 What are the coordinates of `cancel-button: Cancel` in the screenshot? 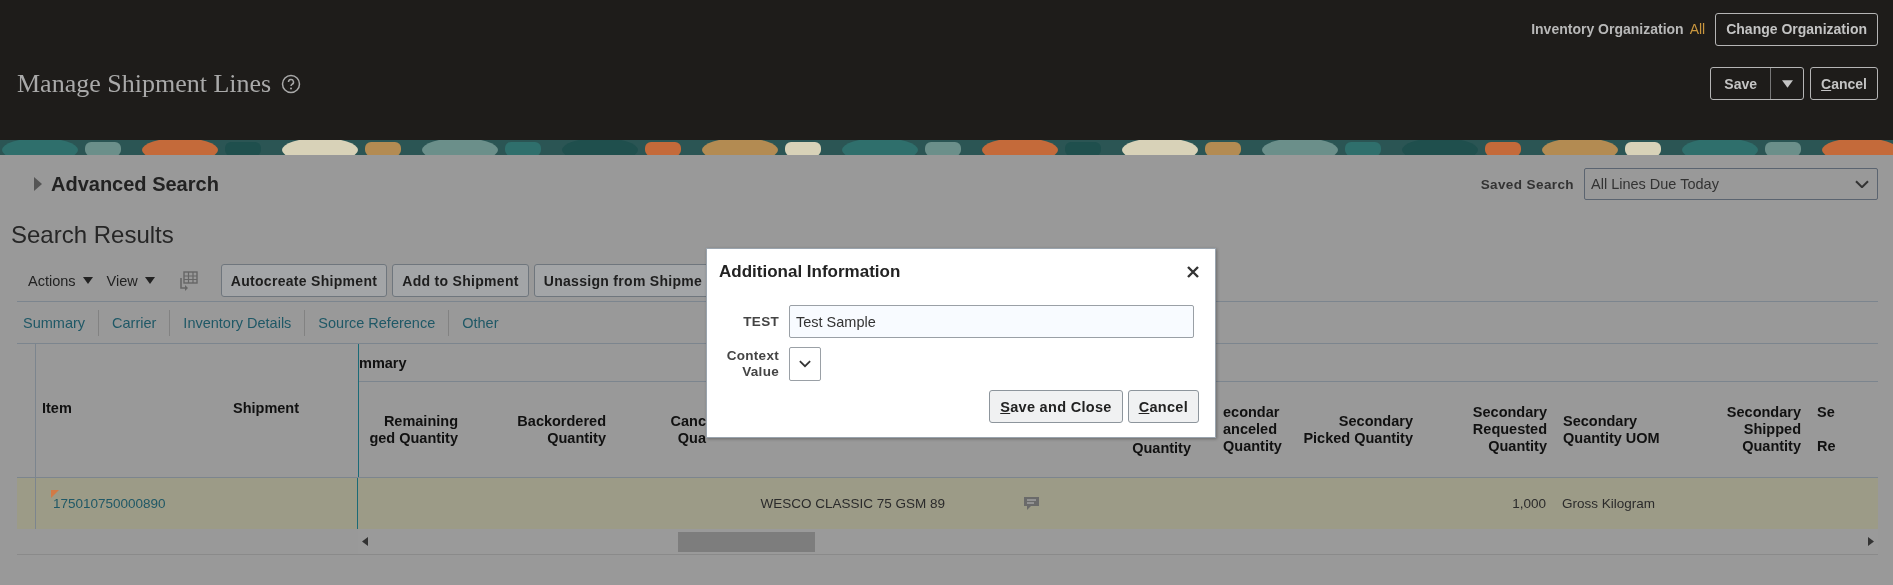 It's located at (1844, 83).